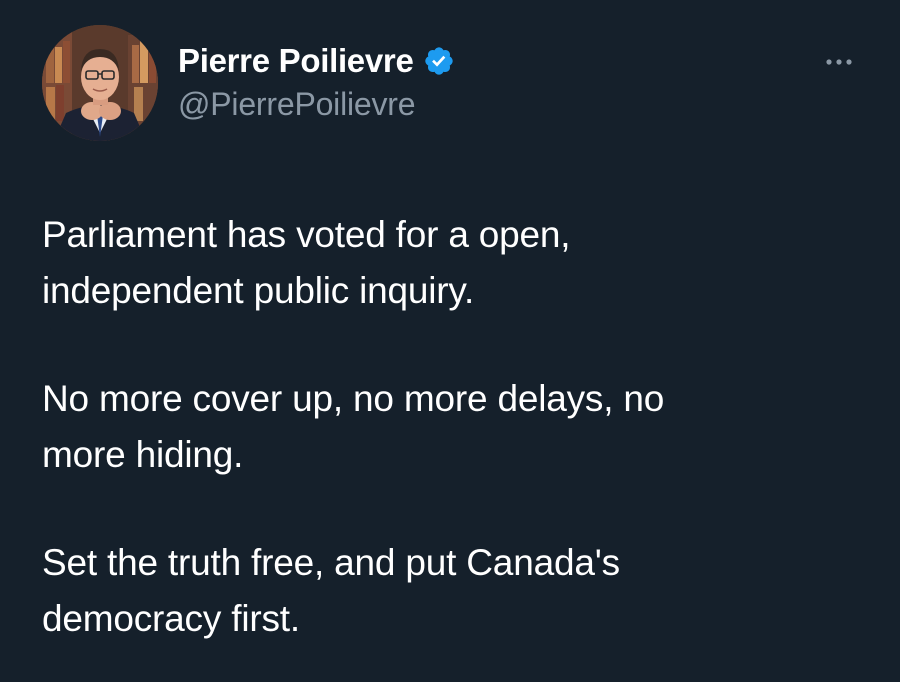 Image resolution: width=900 pixels, height=682 pixels. What do you see at coordinates (296, 61) in the screenshot?
I see `author-display-name: Pierre Poilievre` at bounding box center [296, 61].